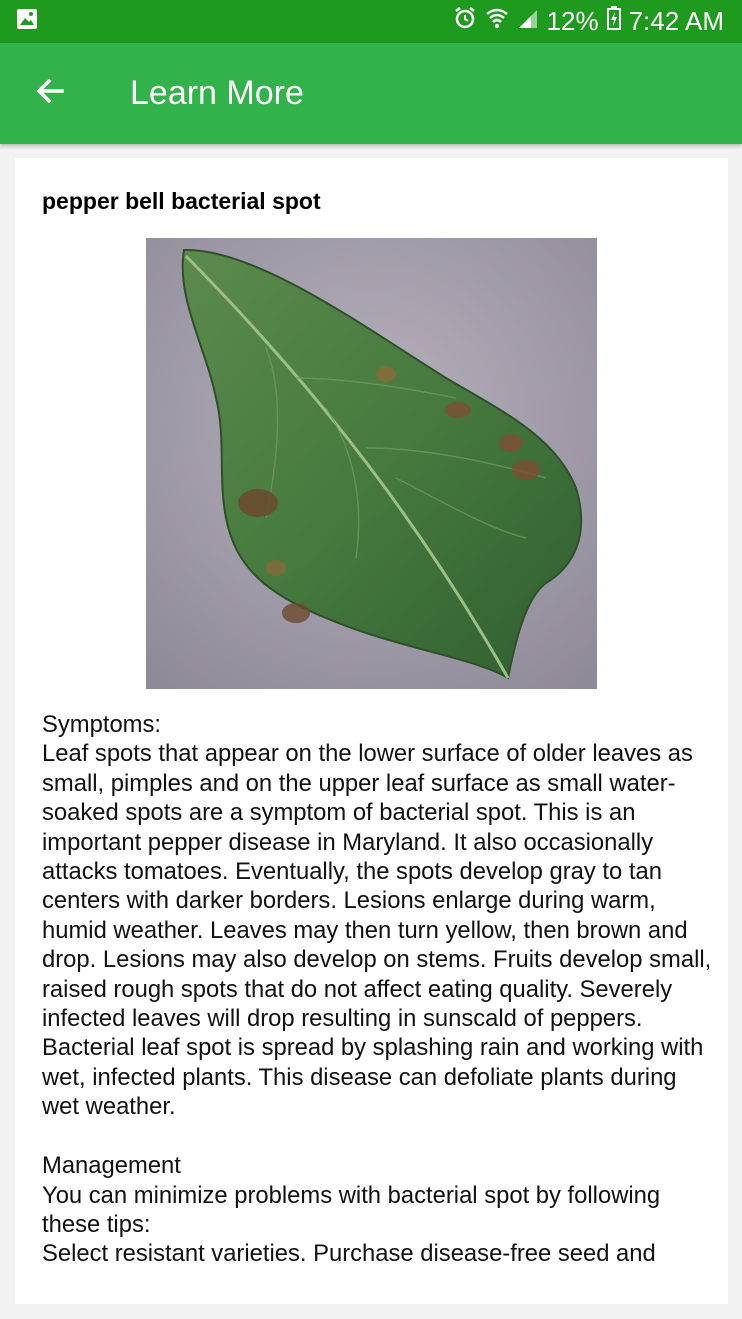 The width and height of the screenshot is (742, 1319). I want to click on alarm-icon, so click(465, 21).